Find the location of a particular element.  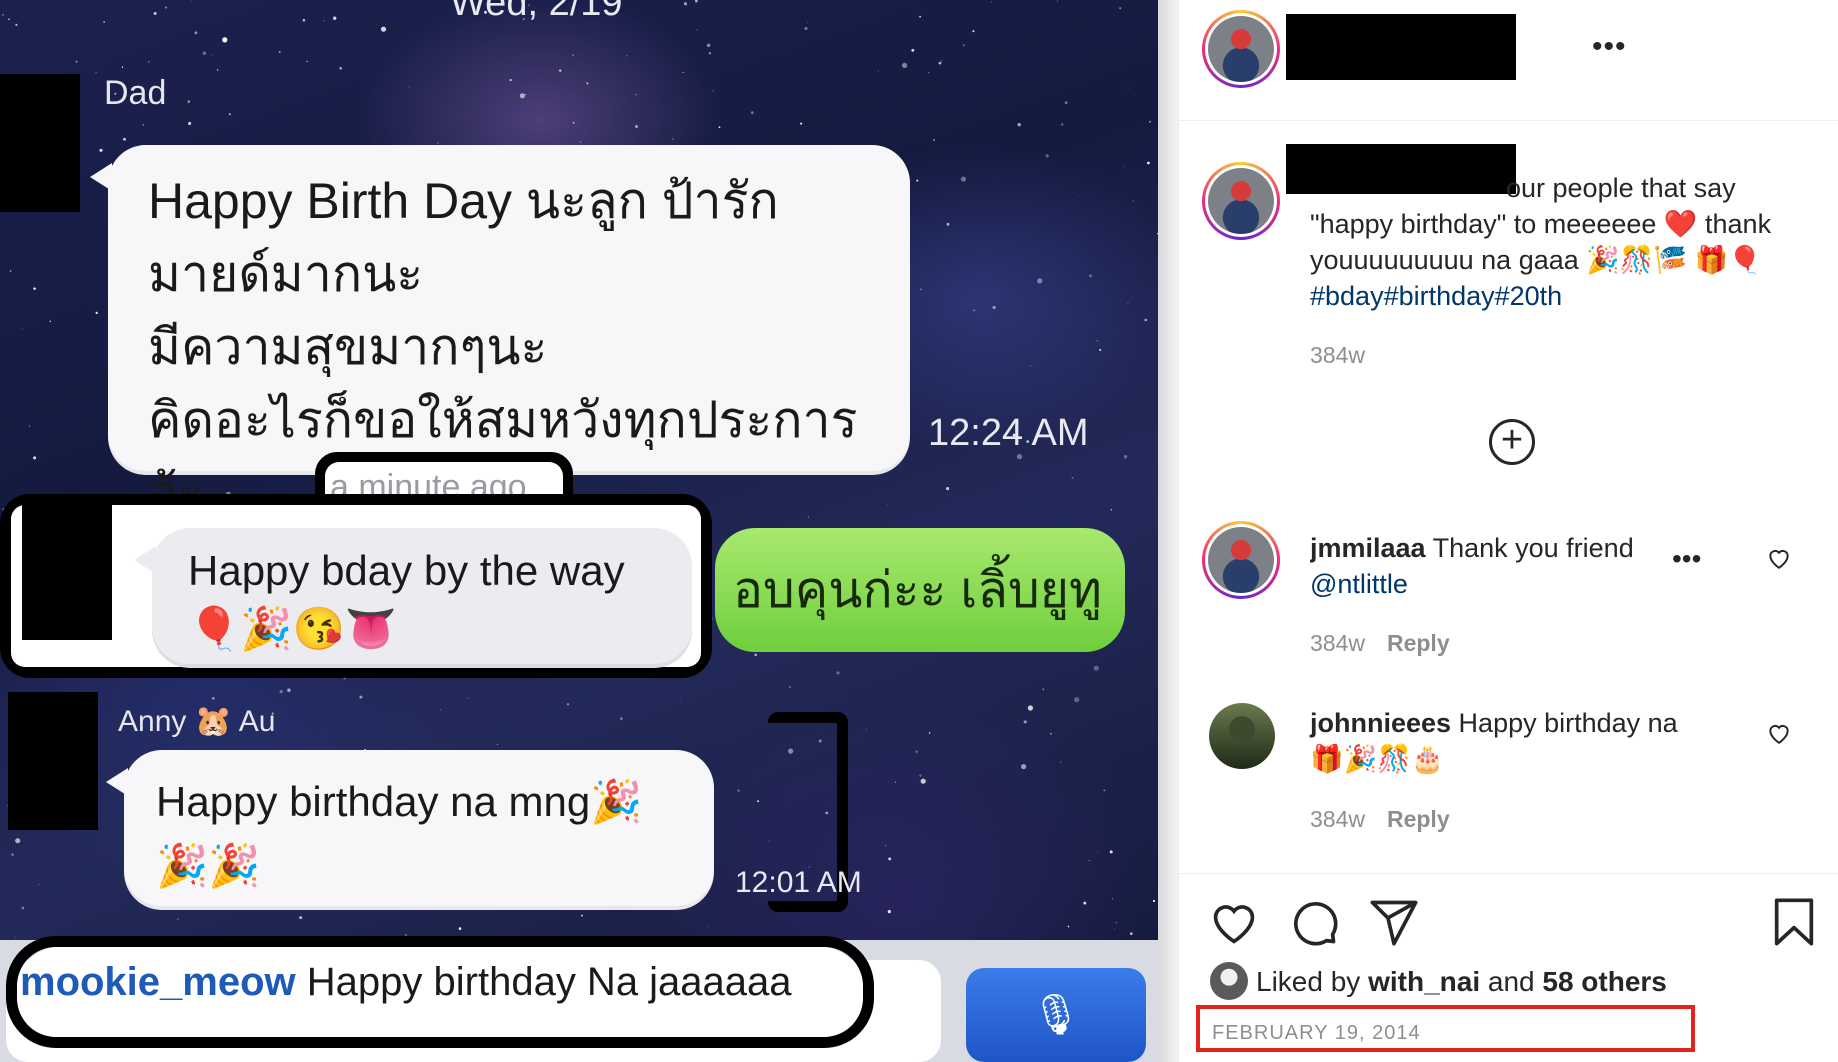

phone-edge is located at coordinates (1168, 531).